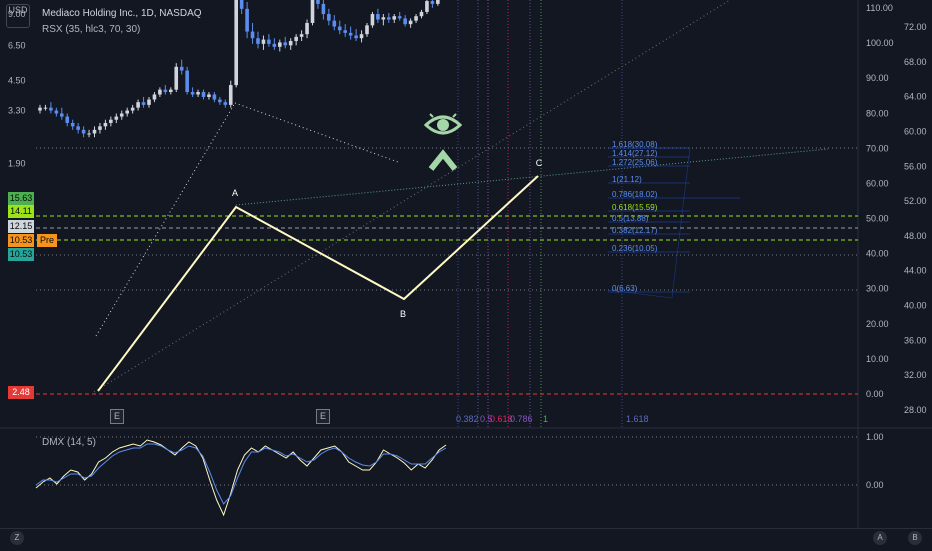 This screenshot has width=932, height=551. What do you see at coordinates (69, 442) in the screenshot?
I see `dmx-indicator-label: DMX (14, 5)` at bounding box center [69, 442].